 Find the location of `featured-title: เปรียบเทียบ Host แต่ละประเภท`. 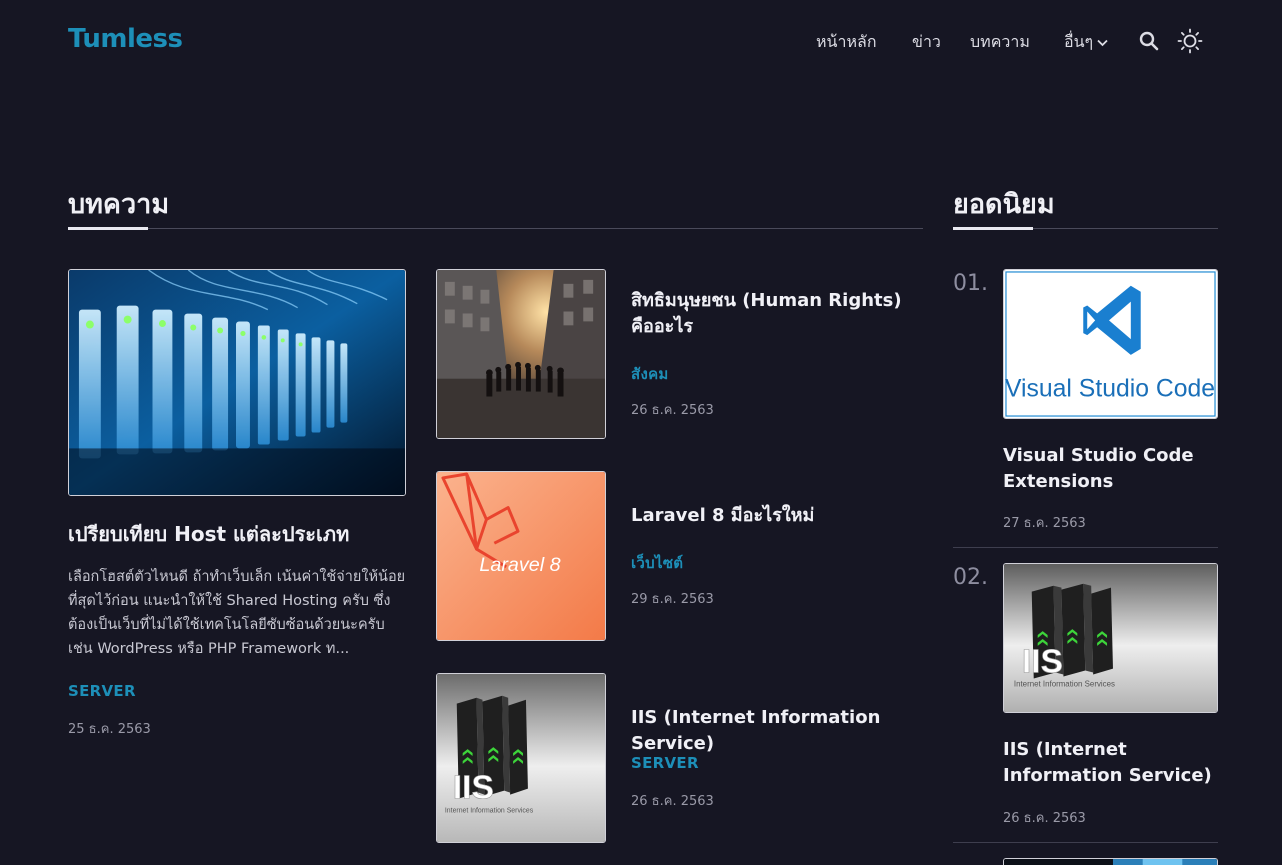

featured-title: เปรียบเทียบ Host แต่ละประเภท is located at coordinates (237, 534).